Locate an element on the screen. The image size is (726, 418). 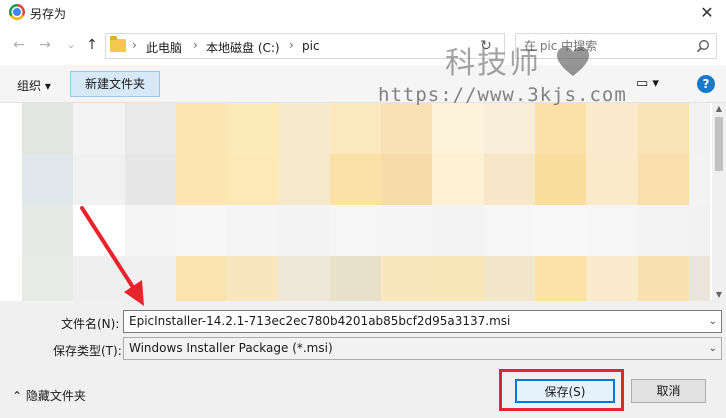
search-box is located at coordinates (616, 46).